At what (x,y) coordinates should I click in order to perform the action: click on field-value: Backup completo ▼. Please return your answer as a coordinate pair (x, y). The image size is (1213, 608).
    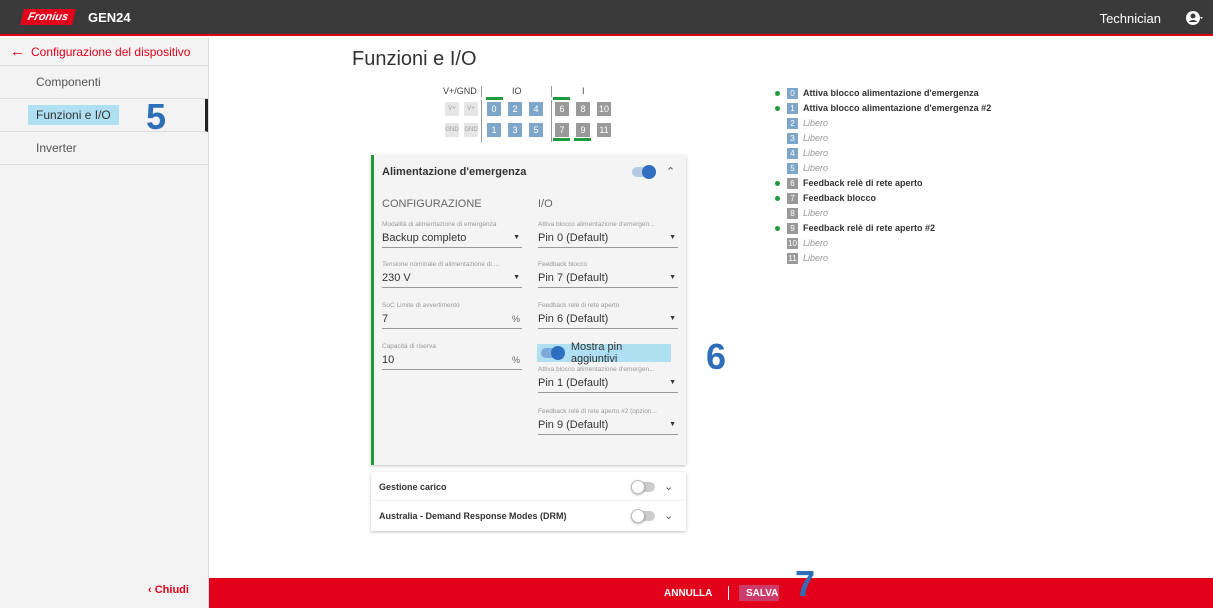
    Looking at the image, I should click on (452, 239).